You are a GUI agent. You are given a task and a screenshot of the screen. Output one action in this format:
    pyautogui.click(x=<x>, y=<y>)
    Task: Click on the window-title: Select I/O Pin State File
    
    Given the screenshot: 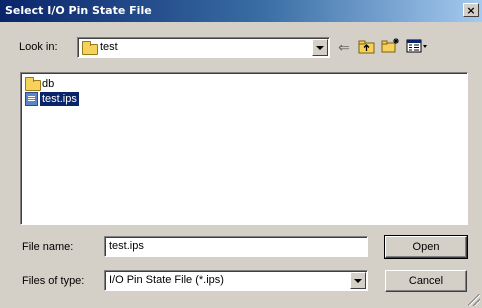 What is the action you would take?
    pyautogui.click(x=78, y=10)
    